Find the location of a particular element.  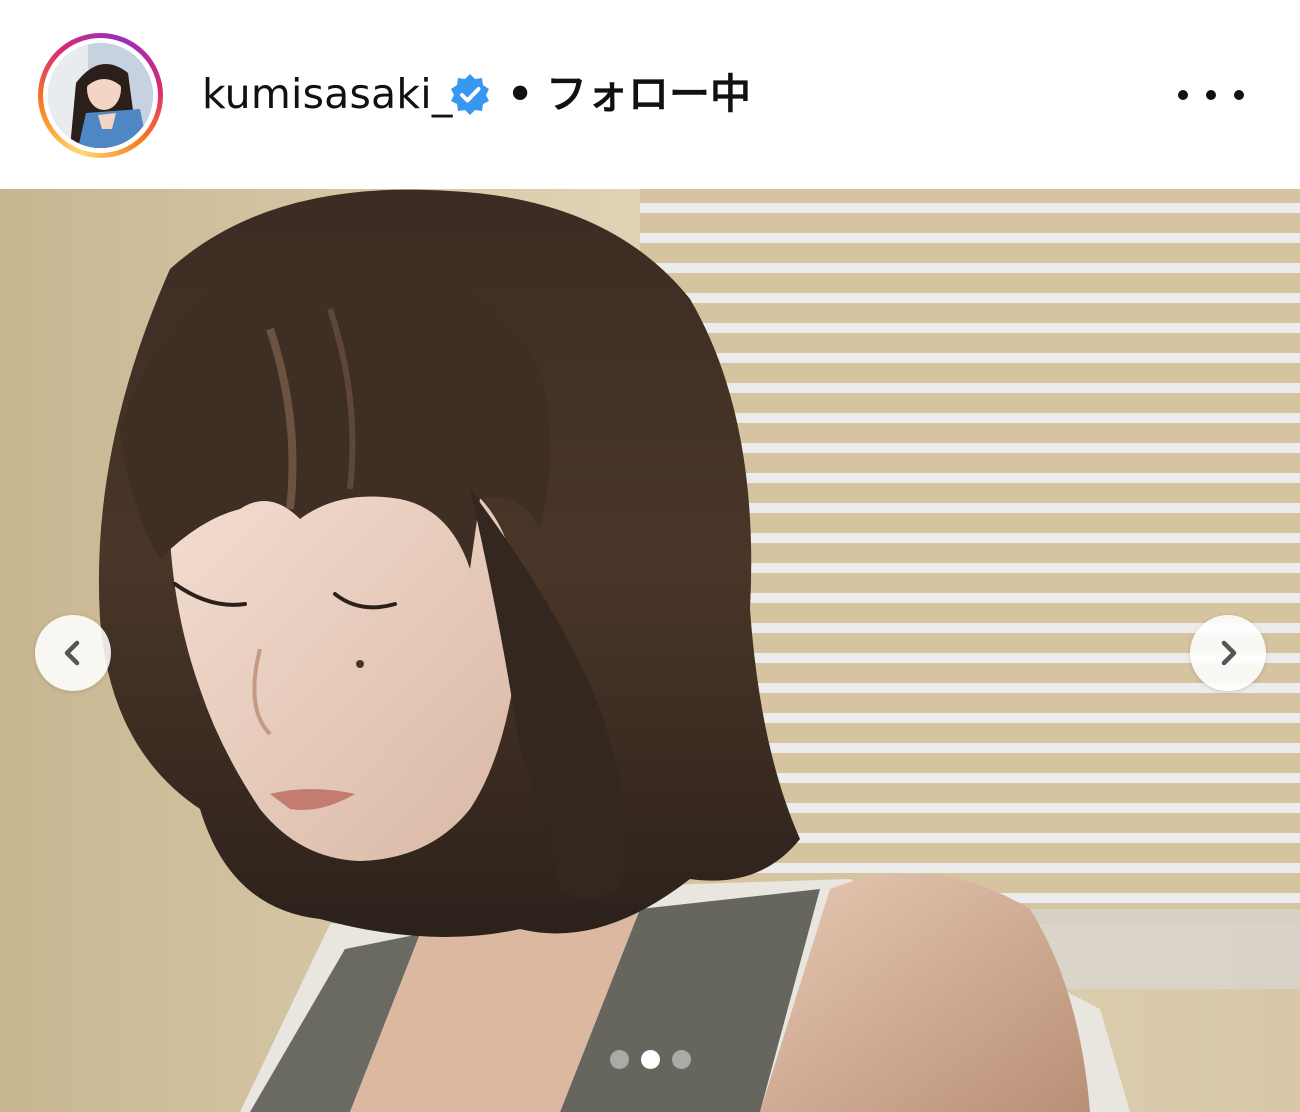

chevron-right-icon is located at coordinates (1229, 653).